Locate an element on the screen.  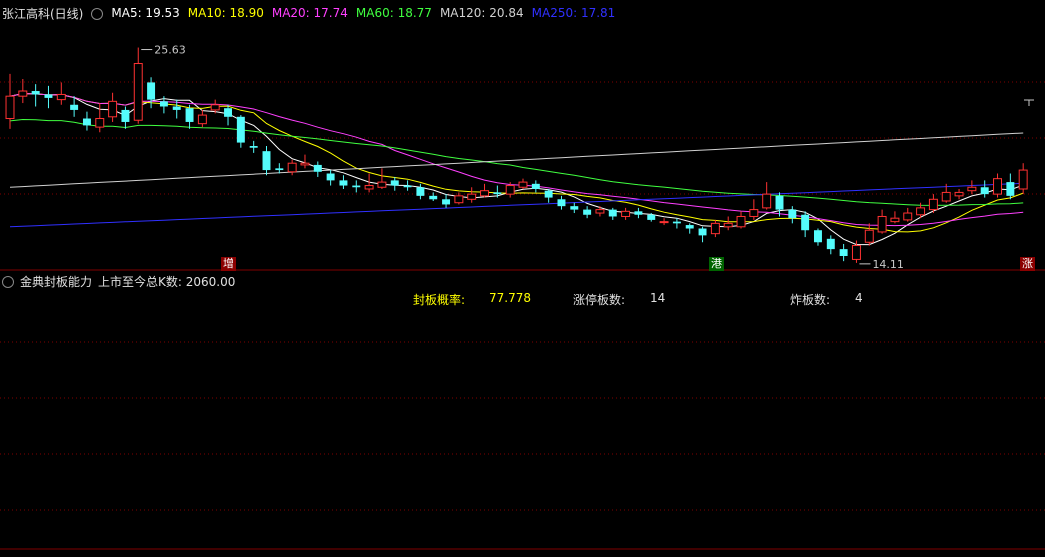
ma60-label: MA60: 18.77 is located at coordinates (393, 13).